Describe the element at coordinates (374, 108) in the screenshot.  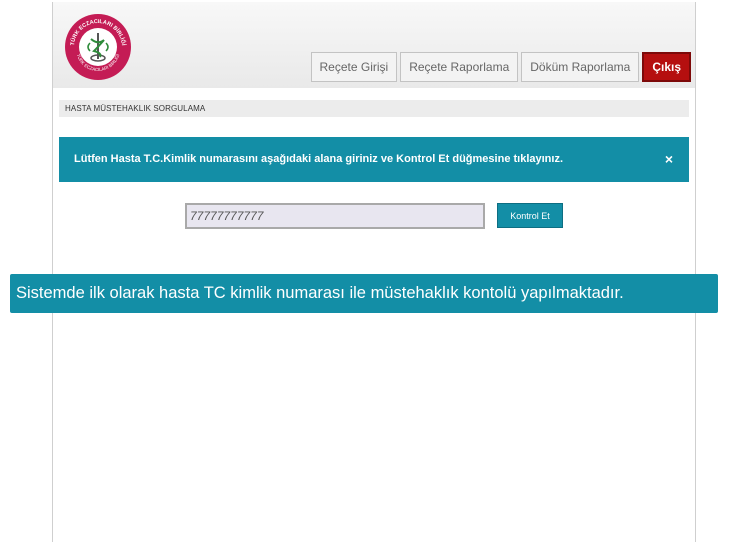
I see `section-title: HASTA MÜSTEHAKLIK SORGULAMA` at that location.